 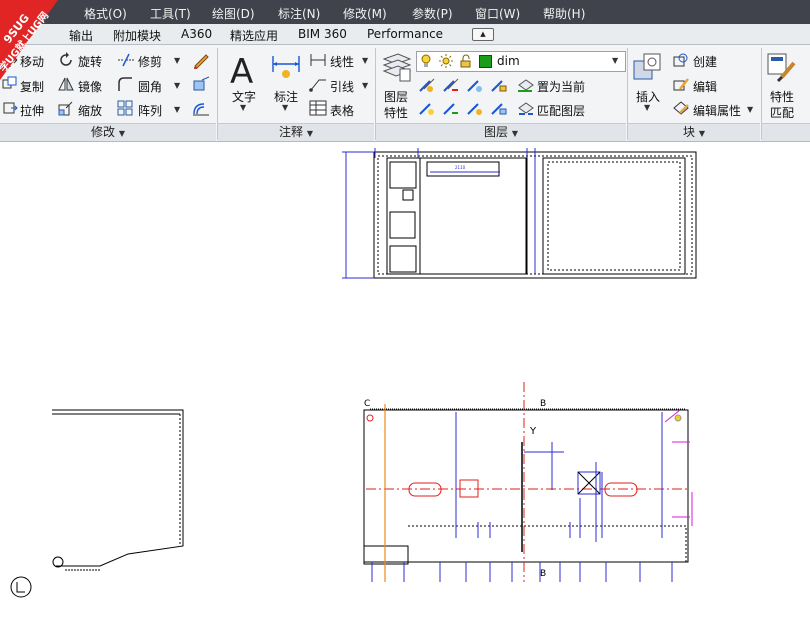 What do you see at coordinates (451, 108) in the screenshot?
I see `layer-unisolate-icon` at bounding box center [451, 108].